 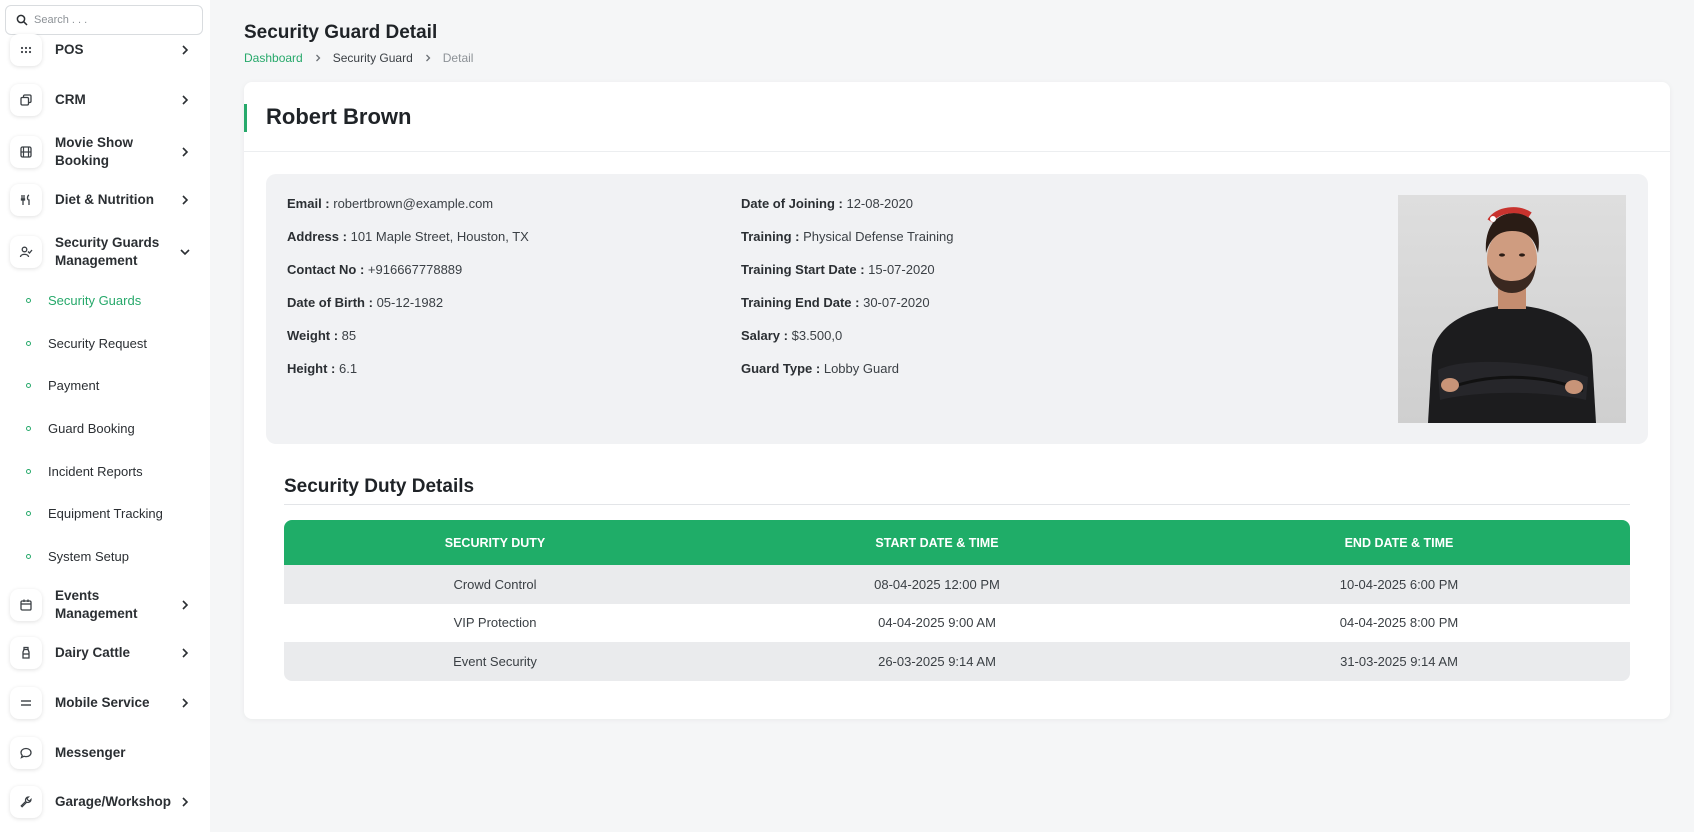 I want to click on info-date-of-joining: Date of Joining : 12-08-2020, so click(x=827, y=203).